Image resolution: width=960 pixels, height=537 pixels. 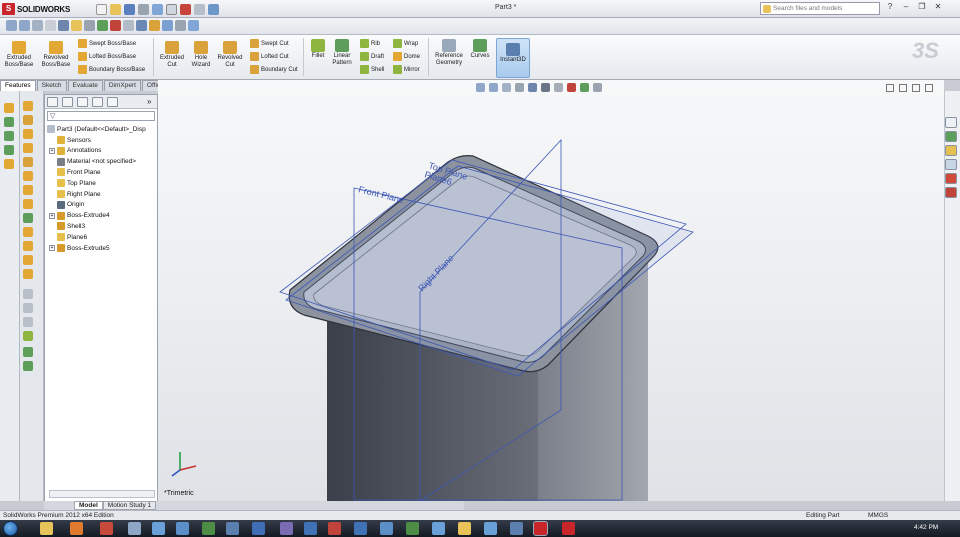 I want to click on network-icon, so click(x=134, y=528).